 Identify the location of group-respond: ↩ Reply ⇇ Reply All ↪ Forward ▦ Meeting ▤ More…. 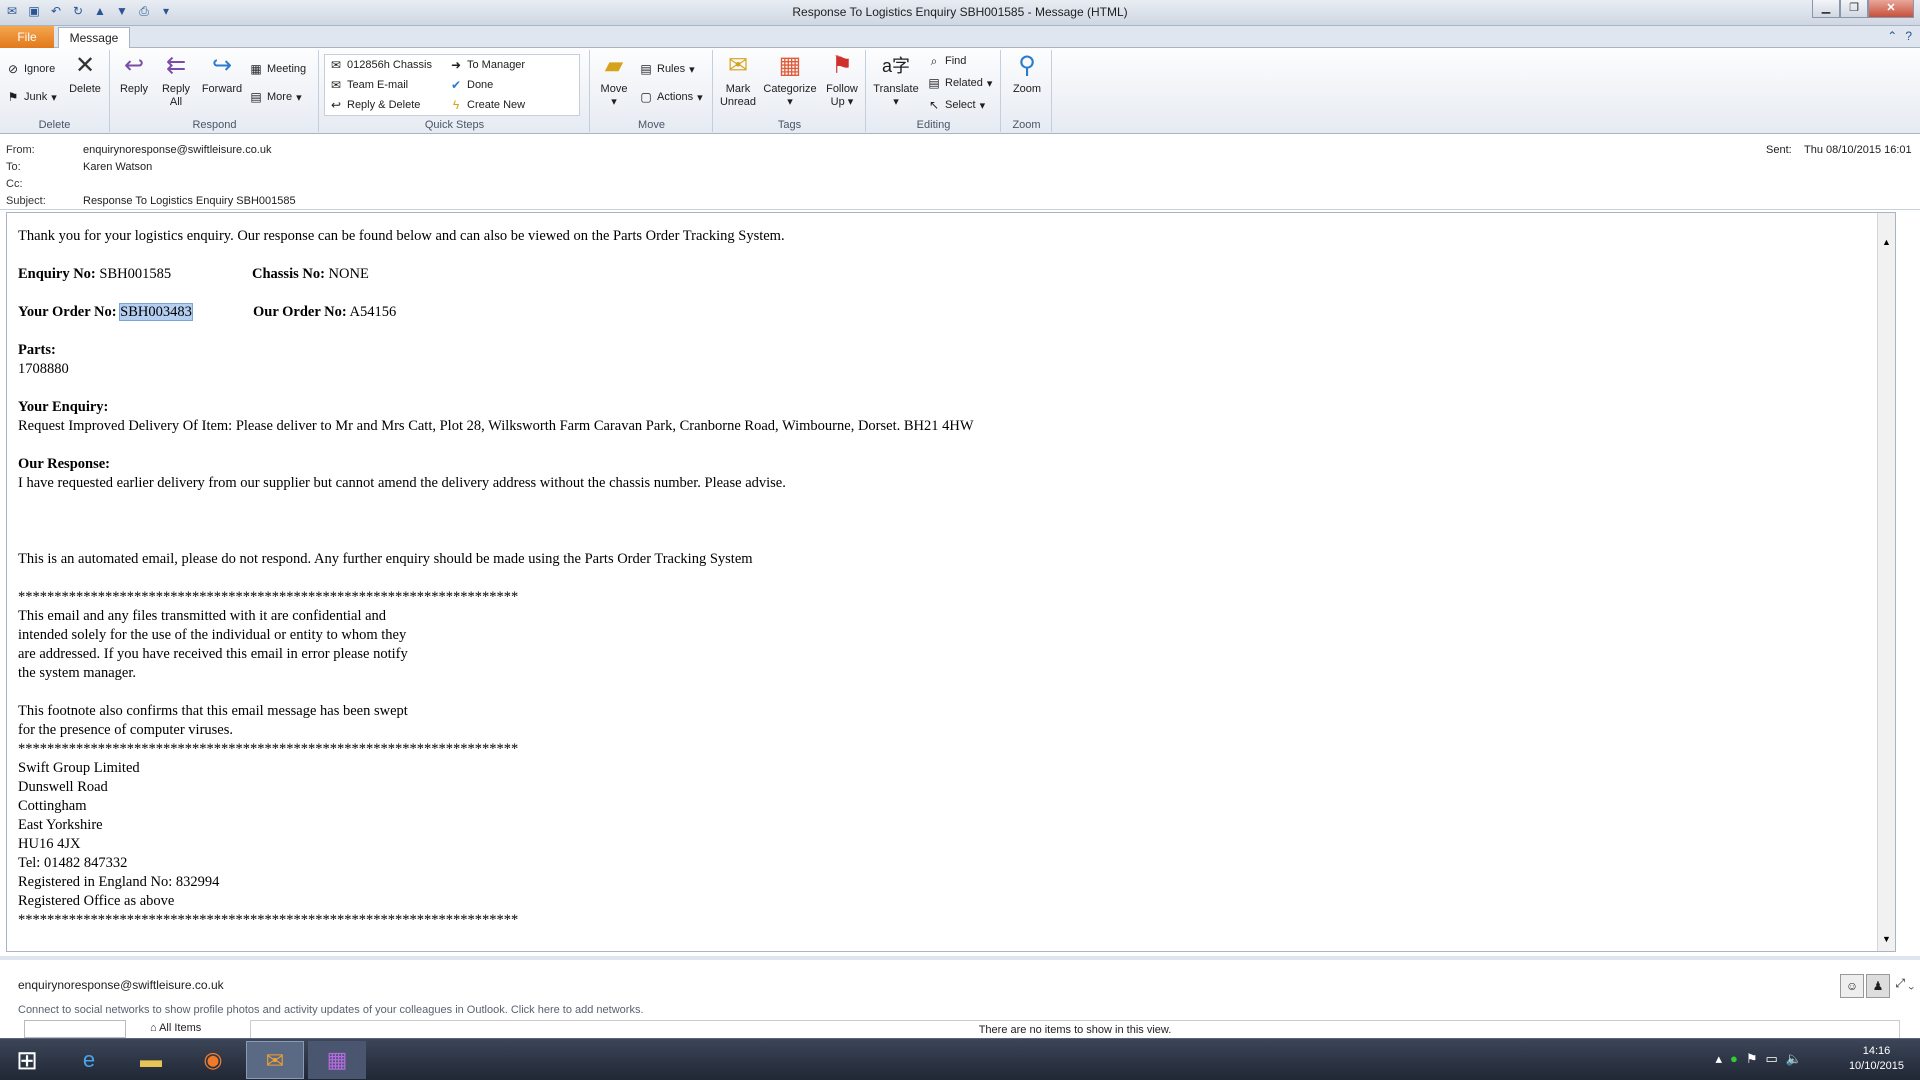
(215, 91).